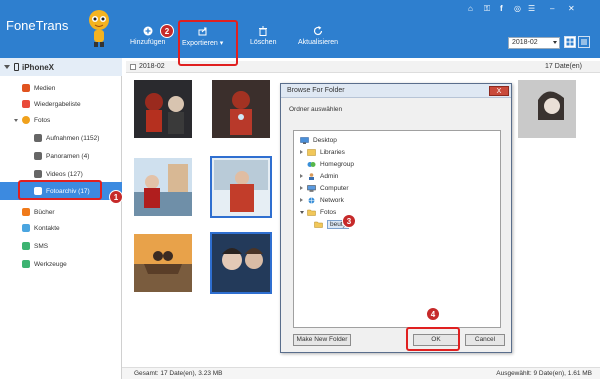 Image resolution: width=600 pixels, height=379 pixels. Describe the element at coordinates (325, 140) in the screenshot. I see `tree-node-label: Desktop` at that location.